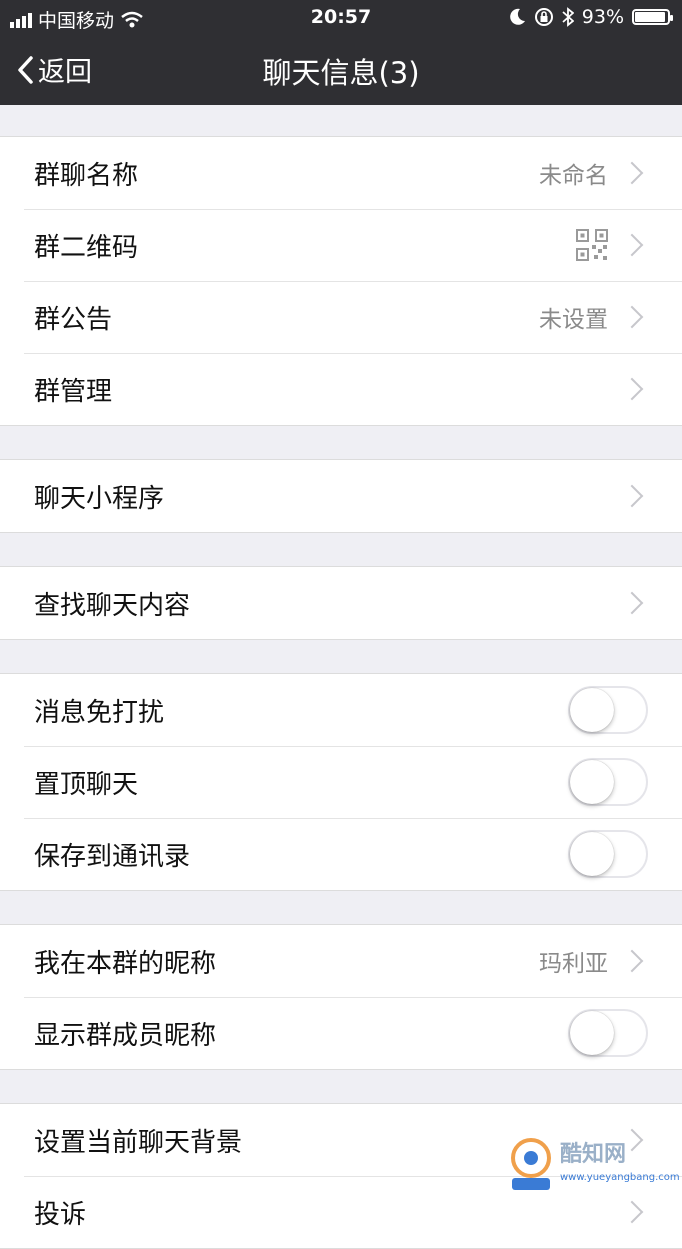  I want to click on row-save-contacts: 保存到通讯录, so click(341, 854).